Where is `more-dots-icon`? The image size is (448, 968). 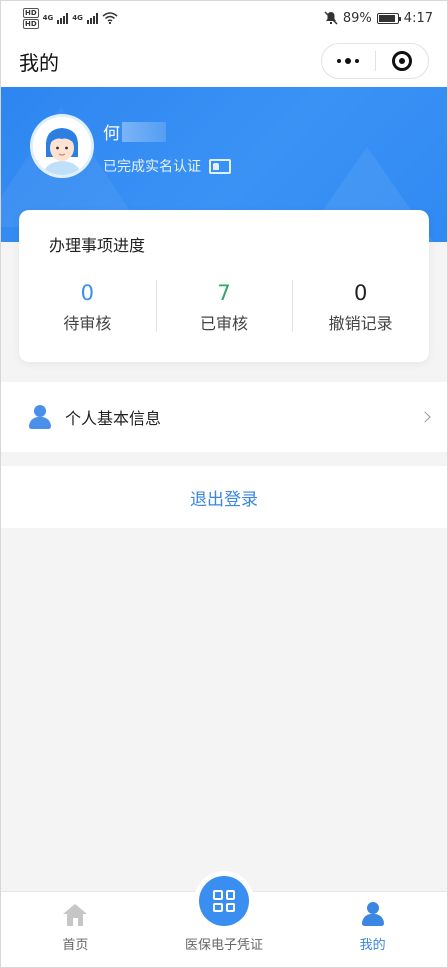 more-dots-icon is located at coordinates (348, 61).